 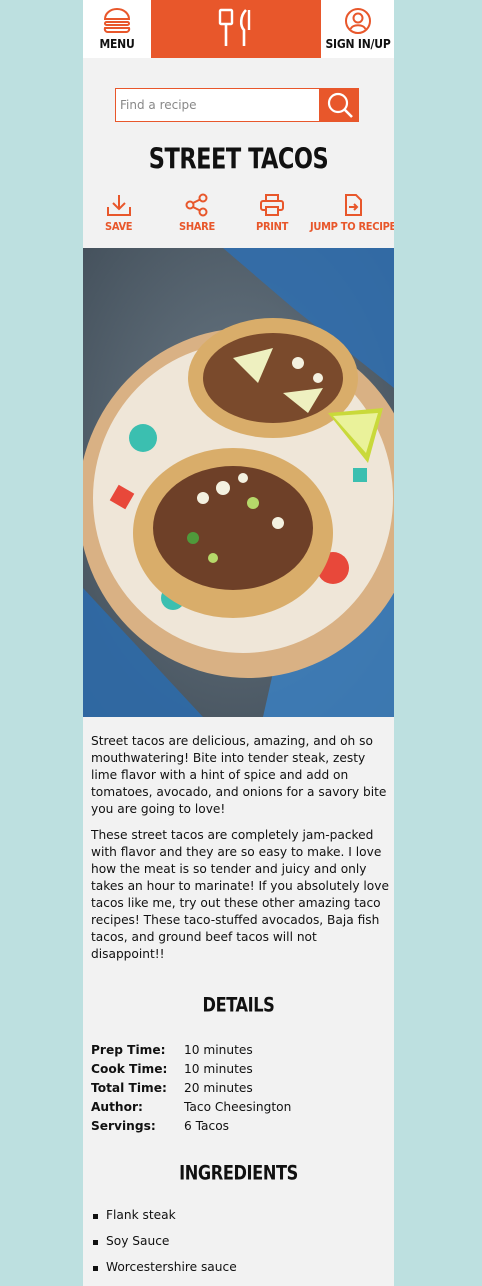 I want to click on search-button, so click(x=339, y=105).